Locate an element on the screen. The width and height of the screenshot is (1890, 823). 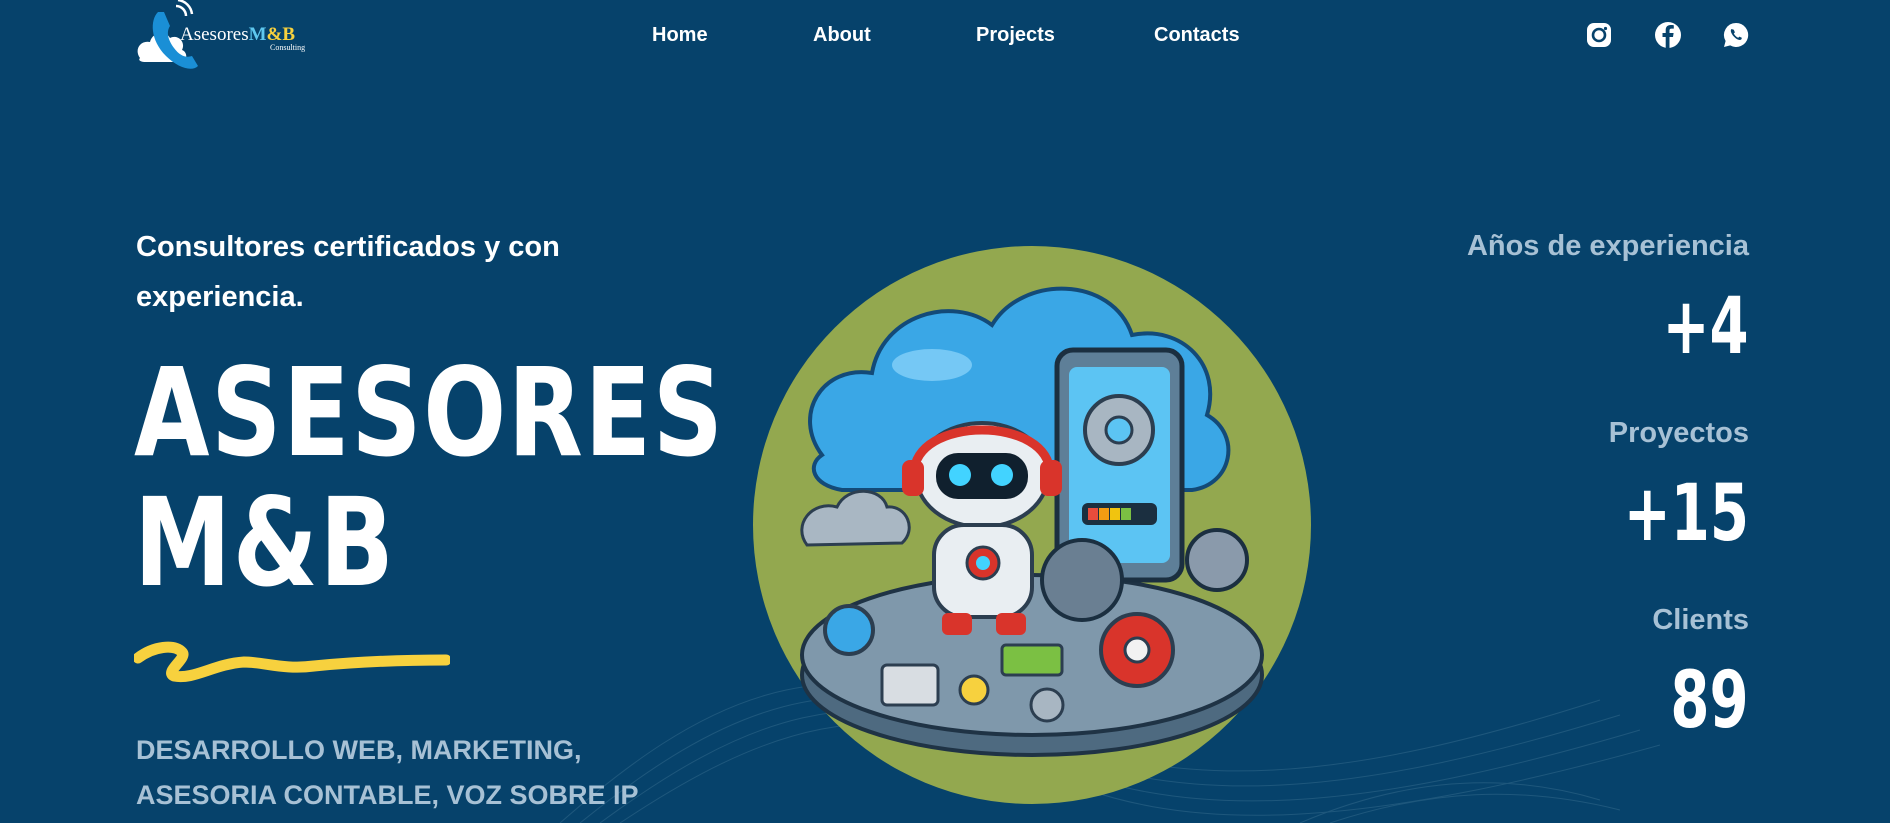
hero-title: ASESORES M&B is located at coordinates (429, 478).